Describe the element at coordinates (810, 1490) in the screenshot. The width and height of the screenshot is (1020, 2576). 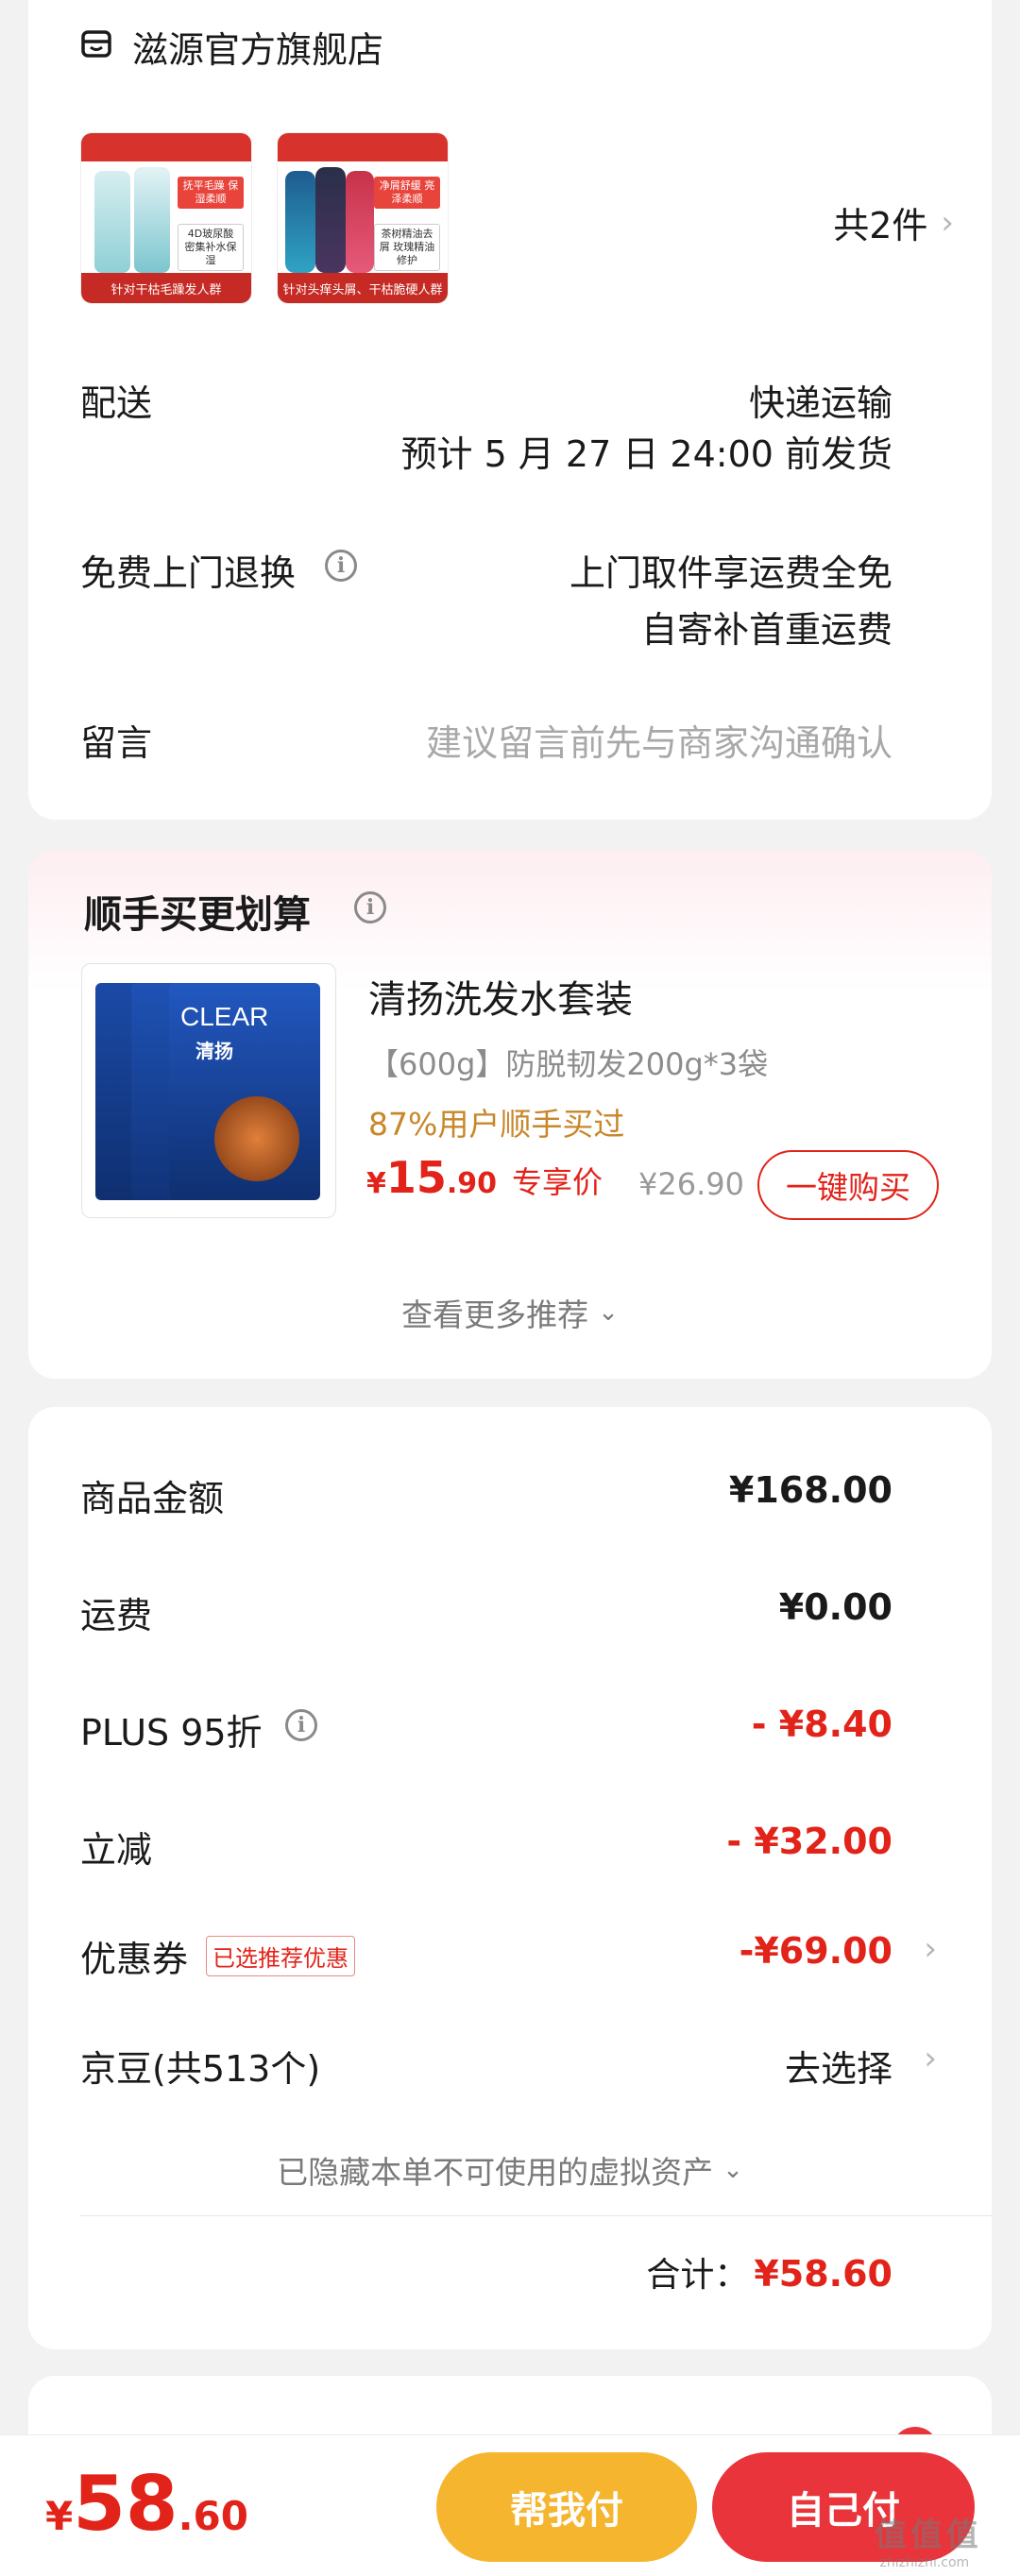
I see `goods-amount-value: ¥168.00` at that location.